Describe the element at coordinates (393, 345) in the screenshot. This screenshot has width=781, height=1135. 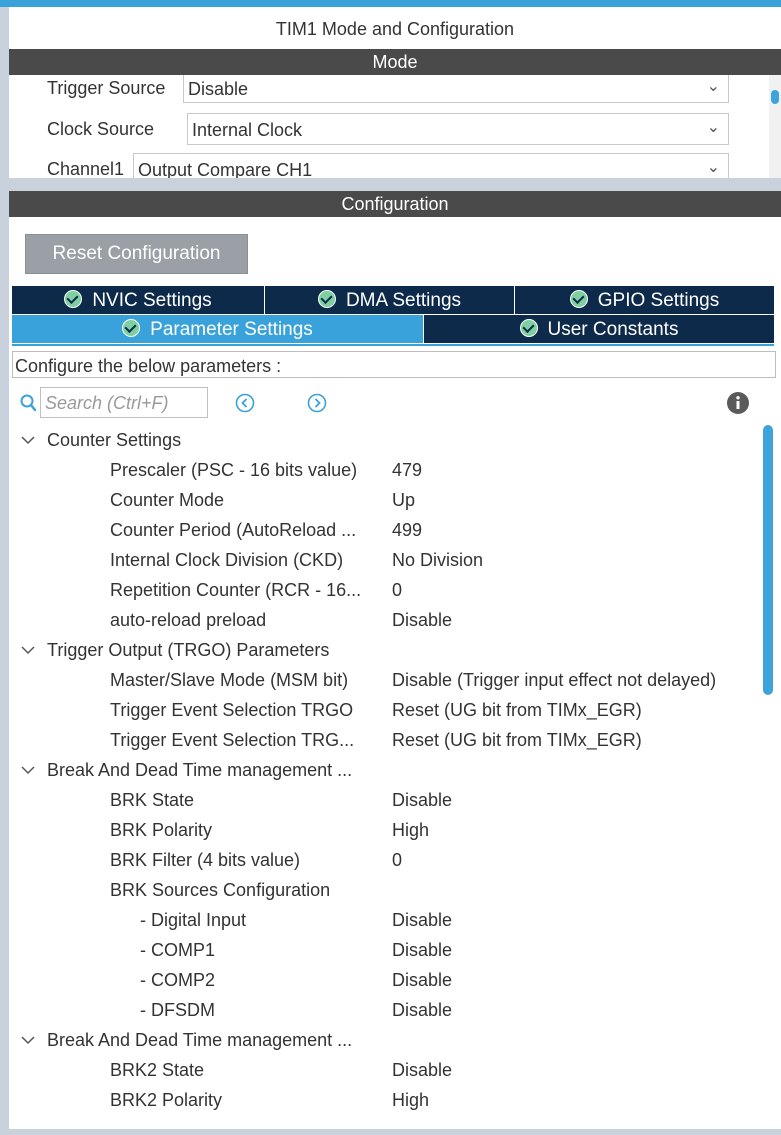
I see `tab-underline` at that location.